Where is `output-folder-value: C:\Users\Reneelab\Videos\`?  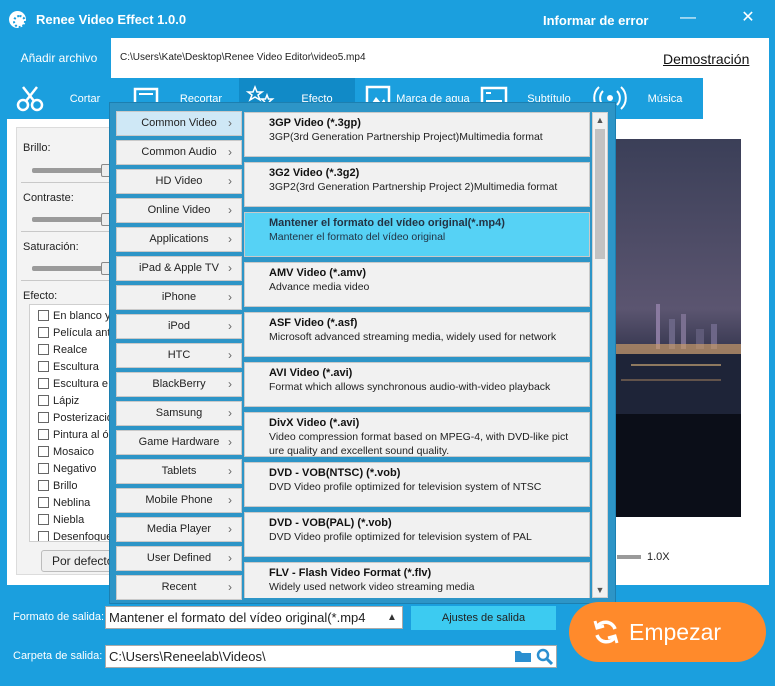
output-folder-value: C:\Users\Reneelab\Videos\ is located at coordinates (187, 656).